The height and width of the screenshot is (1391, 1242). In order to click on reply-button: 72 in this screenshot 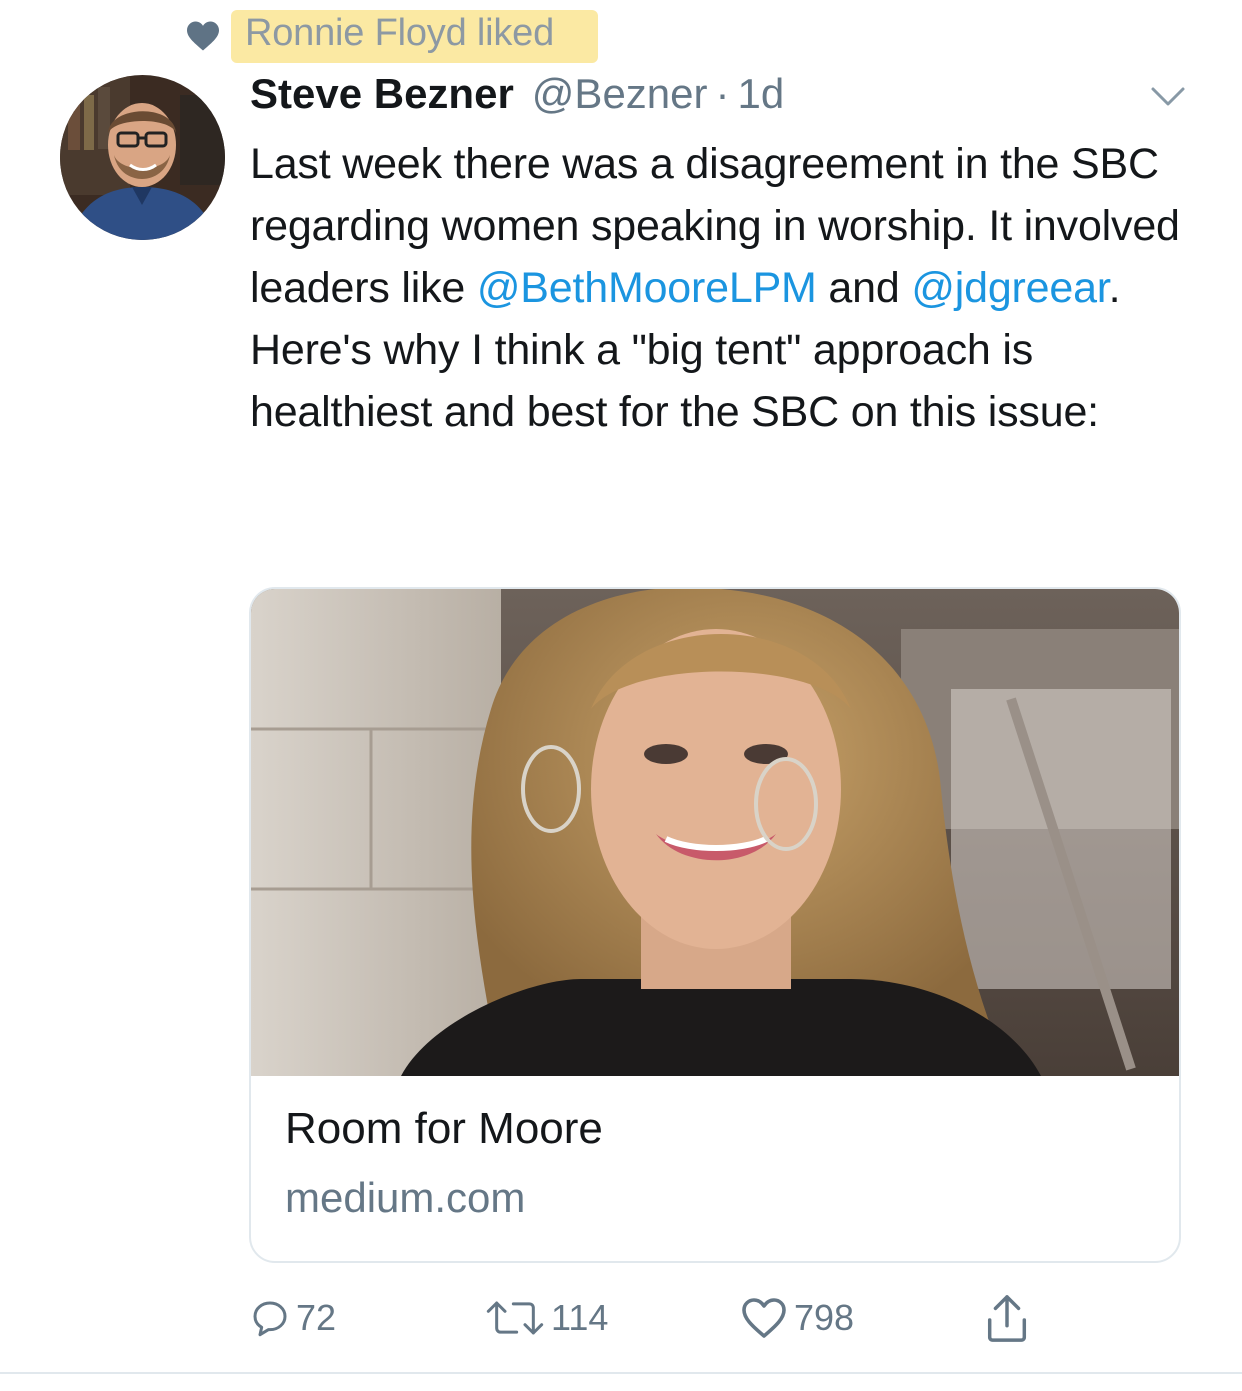, I will do `click(293, 1318)`.